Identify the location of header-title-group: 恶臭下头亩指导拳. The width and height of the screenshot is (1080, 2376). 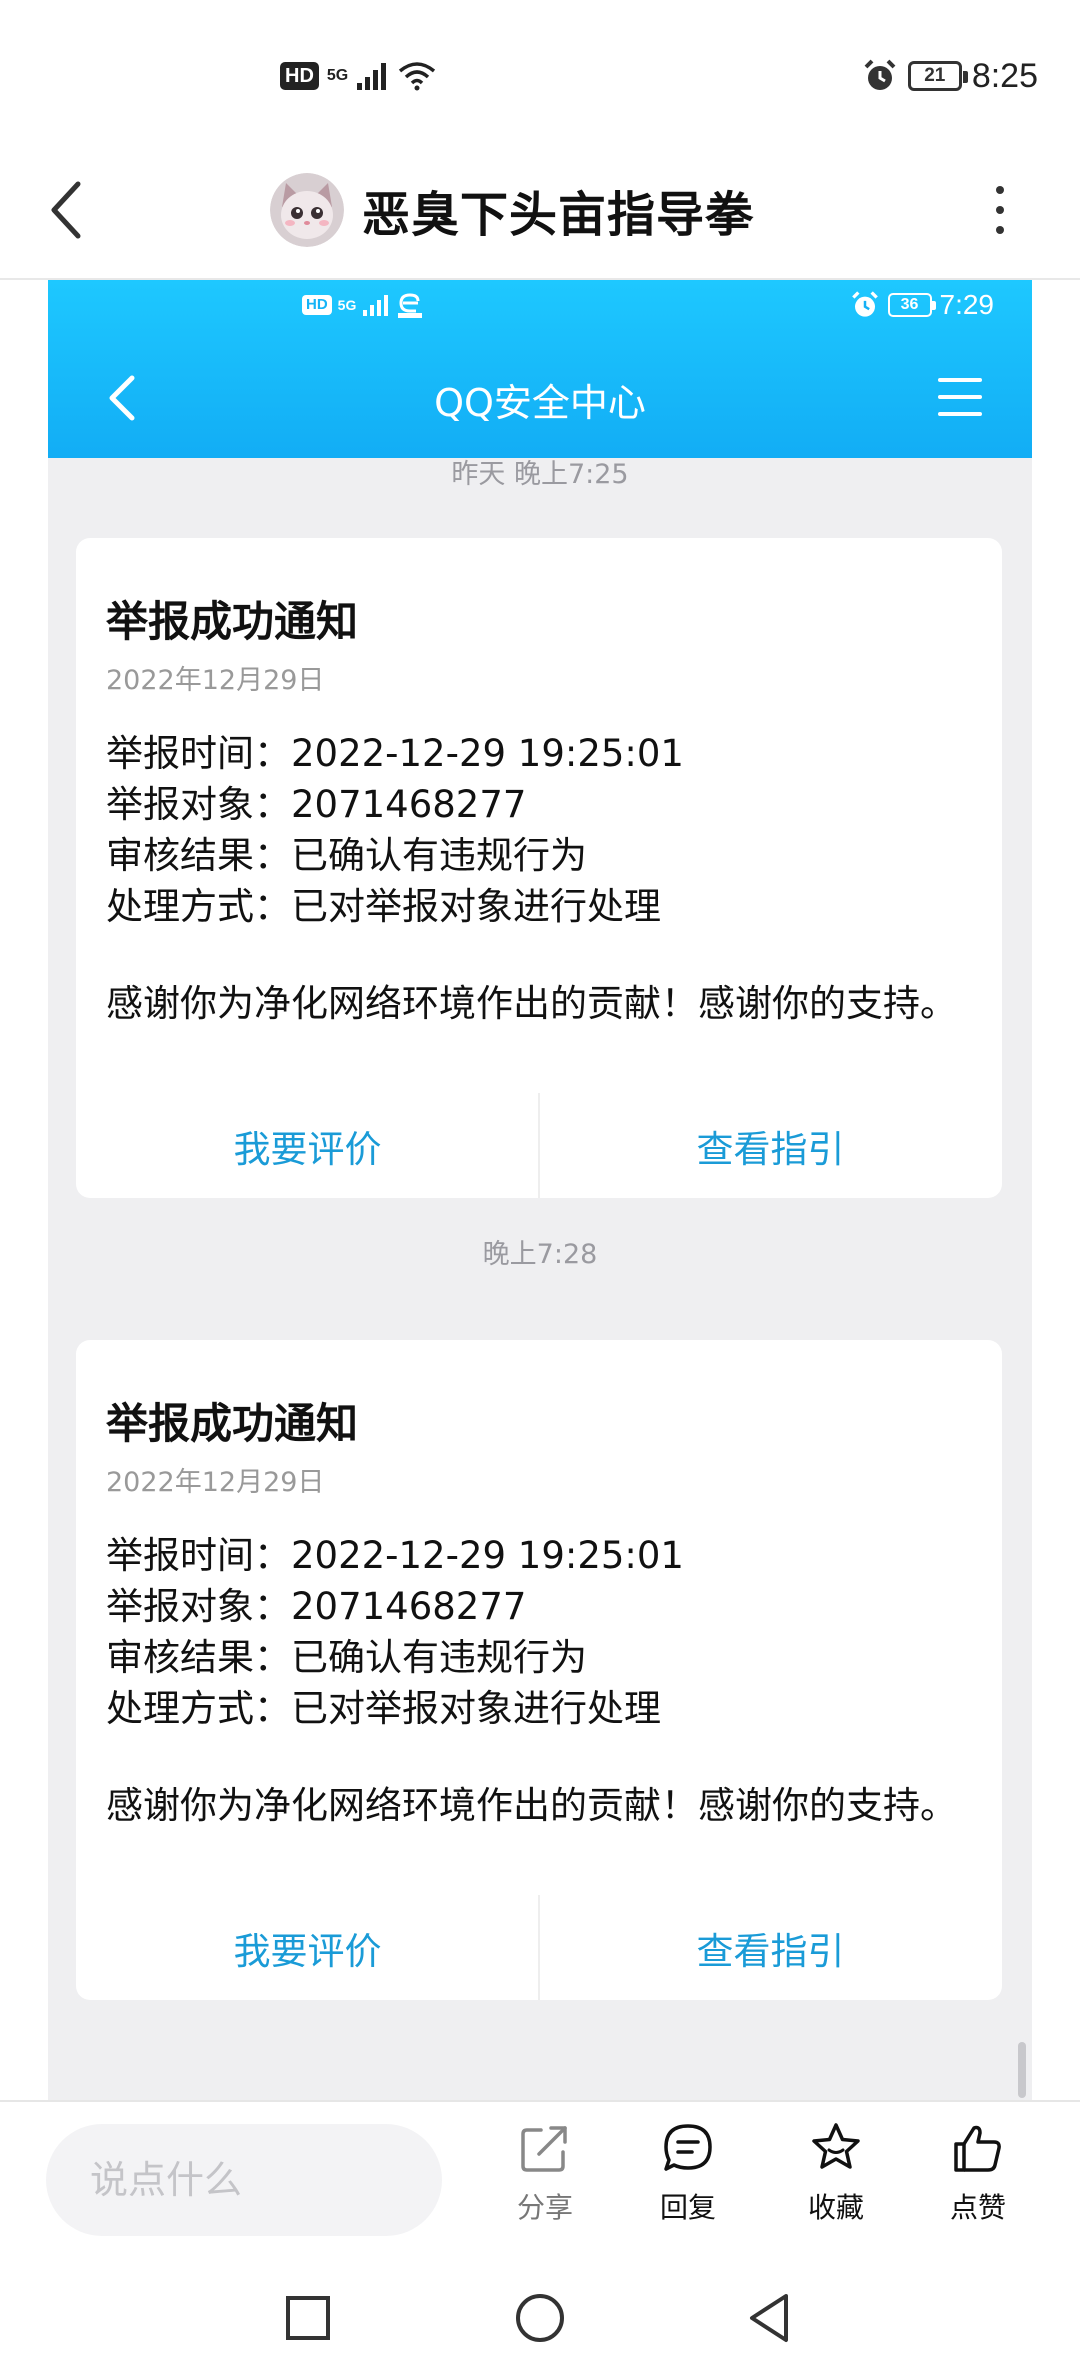
(512, 210).